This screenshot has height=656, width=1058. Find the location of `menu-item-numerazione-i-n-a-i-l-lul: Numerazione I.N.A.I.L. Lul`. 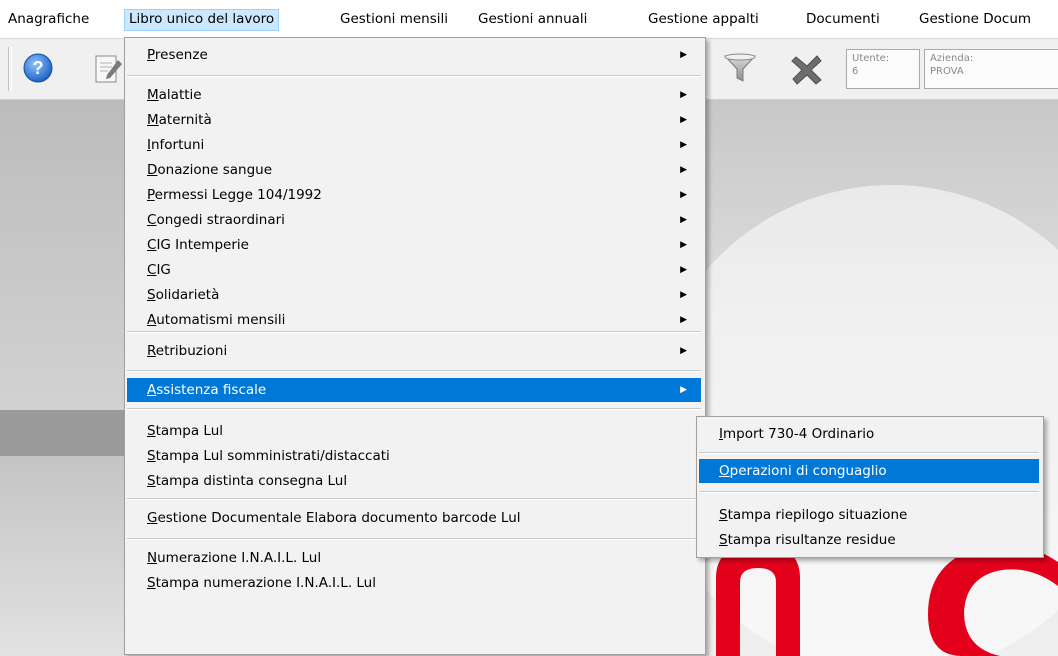

menu-item-numerazione-i-n-a-i-l-lul: Numerazione I.N.A.I.L. Lul is located at coordinates (414, 558).